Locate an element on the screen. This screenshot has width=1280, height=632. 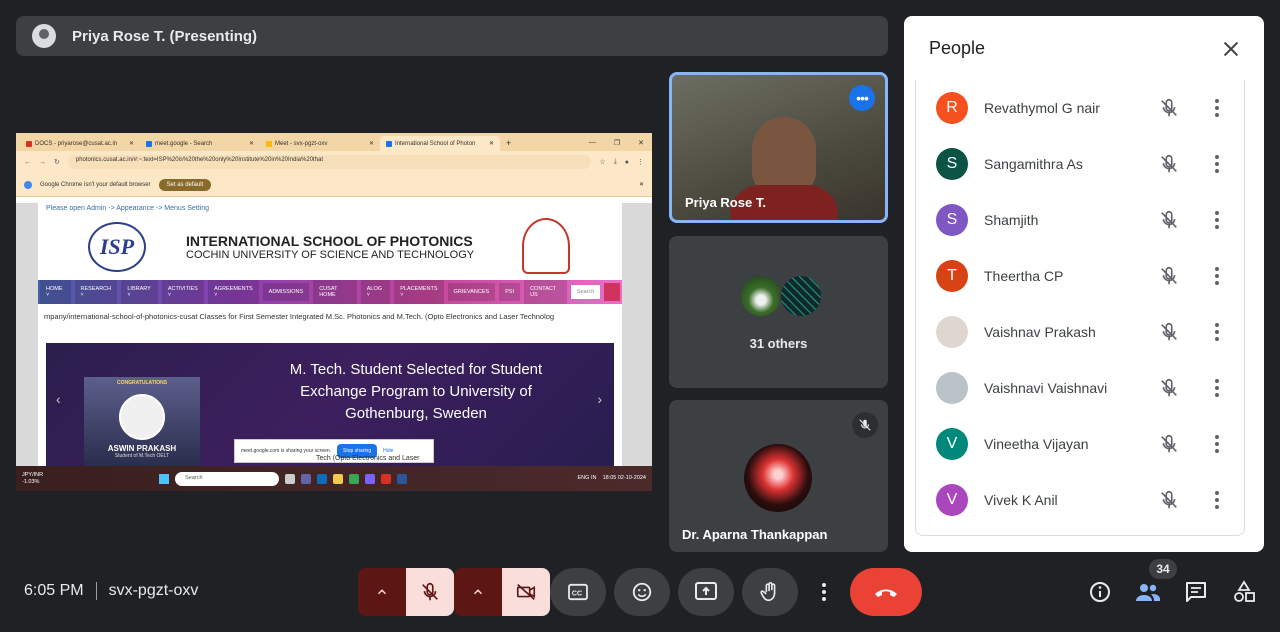
mic-toggle-button is located at coordinates (430, 592).